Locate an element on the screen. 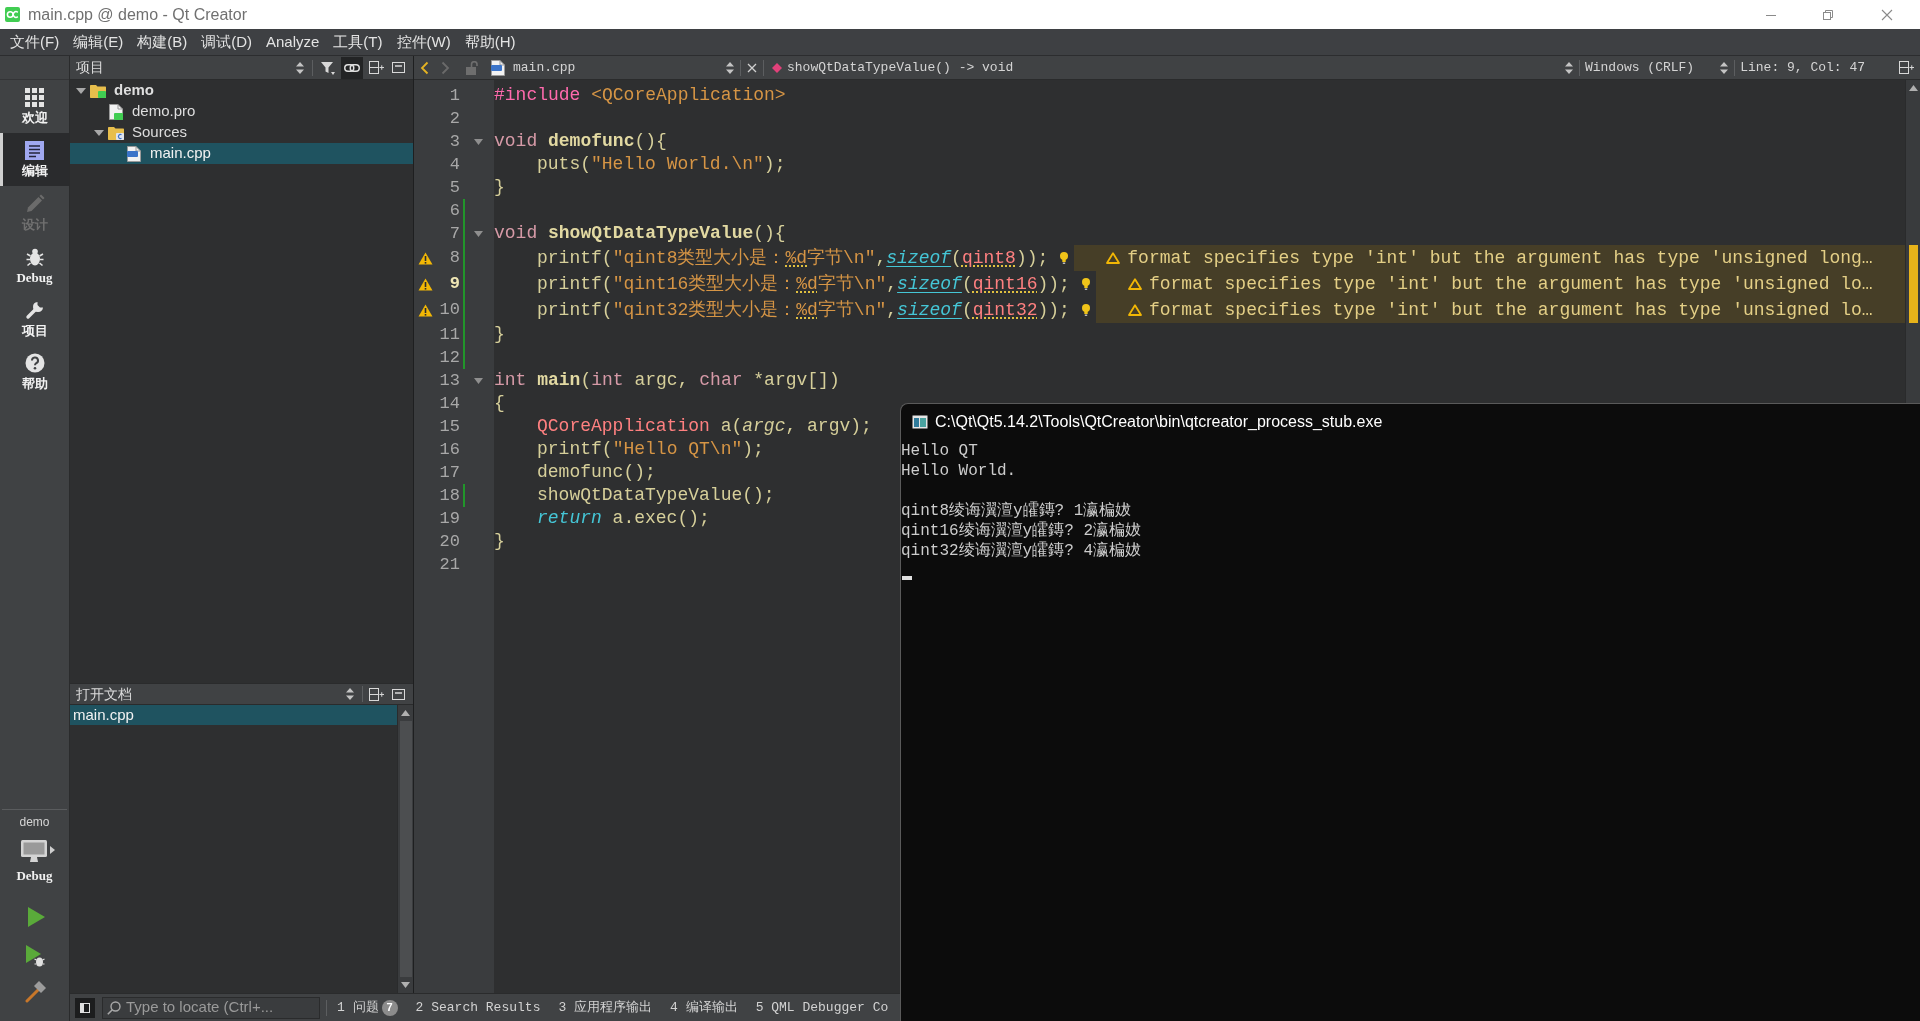 Image resolution: width=1920 pixels, height=1021 pixels. filter-icon is located at coordinates (328, 67).